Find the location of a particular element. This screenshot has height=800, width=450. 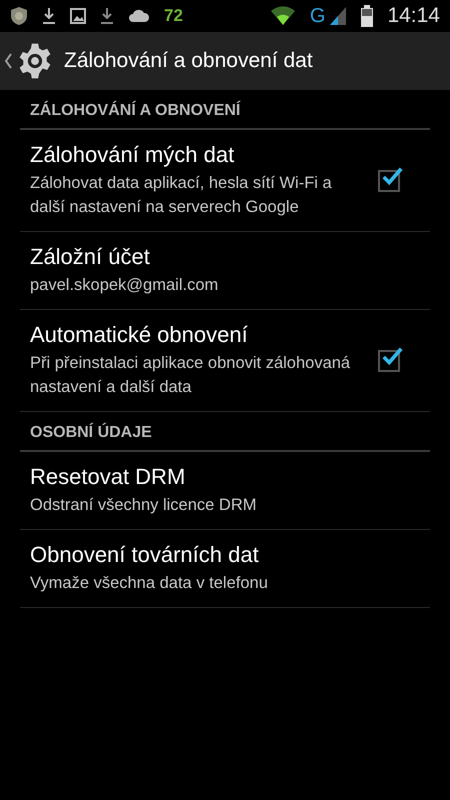

back-icon is located at coordinates (8, 61).